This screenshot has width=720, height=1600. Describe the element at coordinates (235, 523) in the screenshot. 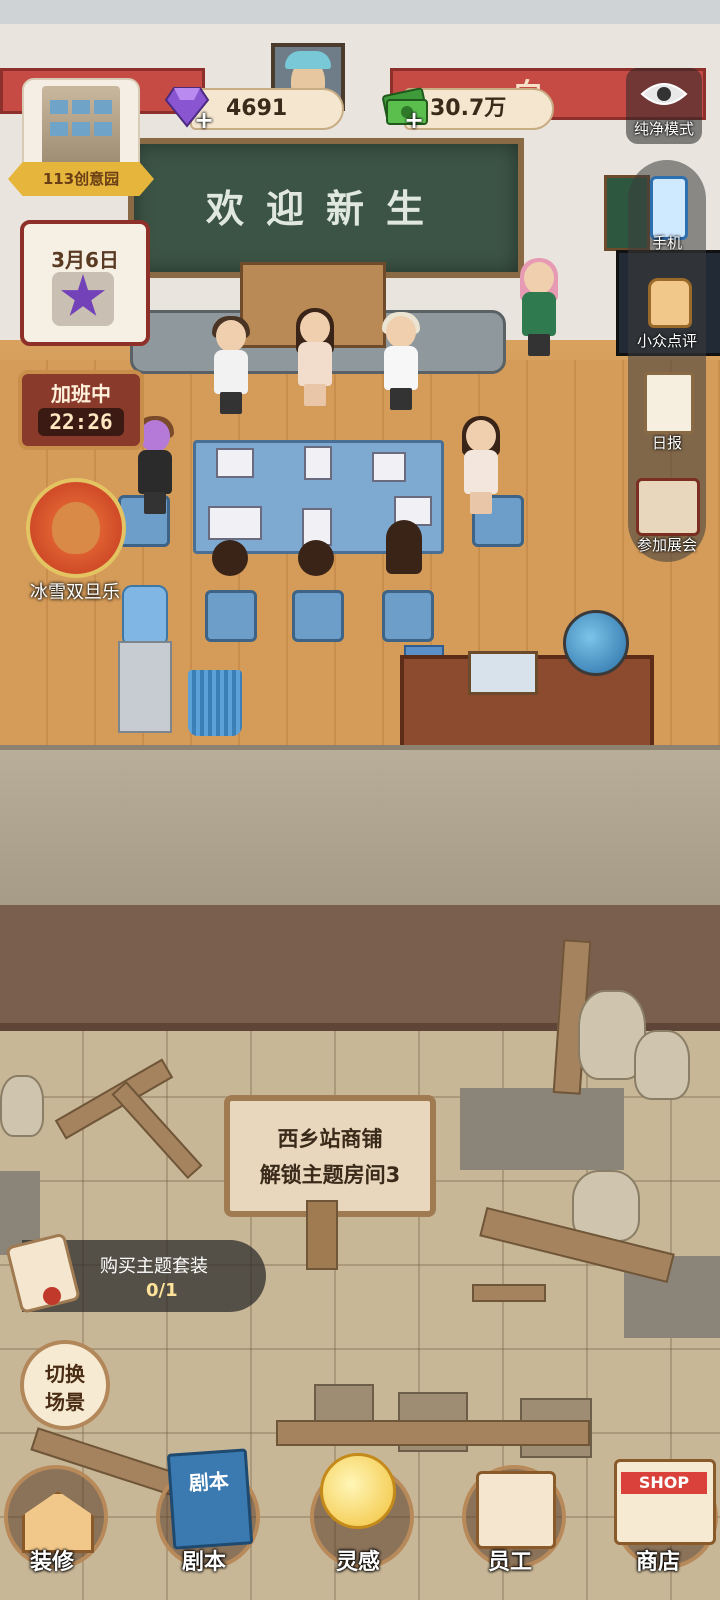

I see `desk-notebook` at that location.